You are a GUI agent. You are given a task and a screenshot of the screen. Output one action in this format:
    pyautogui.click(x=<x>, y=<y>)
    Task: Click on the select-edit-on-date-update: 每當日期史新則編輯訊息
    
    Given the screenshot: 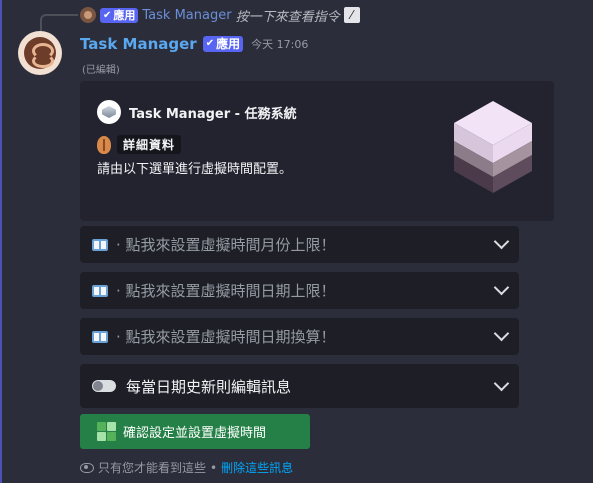 What is the action you would take?
    pyautogui.click(x=299, y=386)
    